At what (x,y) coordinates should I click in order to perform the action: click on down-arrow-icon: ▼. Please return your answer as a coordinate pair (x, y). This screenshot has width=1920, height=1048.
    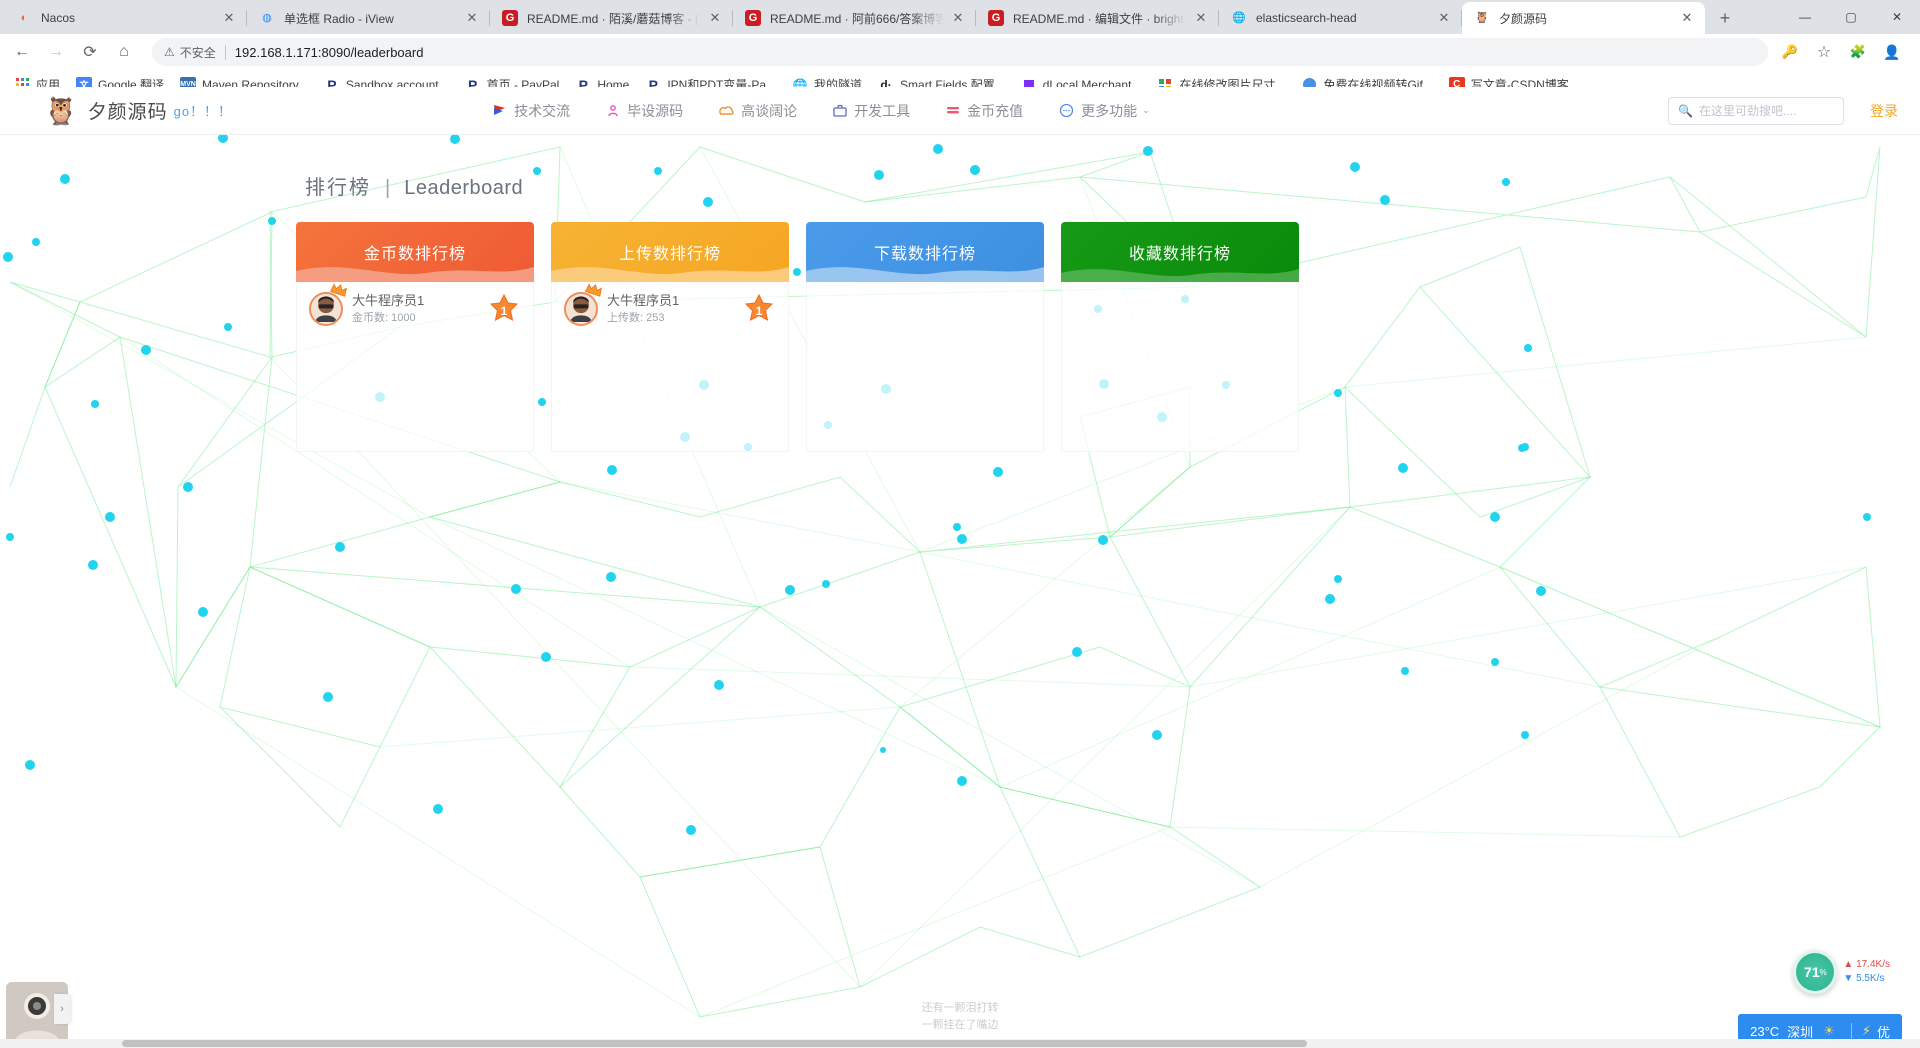
    Looking at the image, I should click on (1848, 978).